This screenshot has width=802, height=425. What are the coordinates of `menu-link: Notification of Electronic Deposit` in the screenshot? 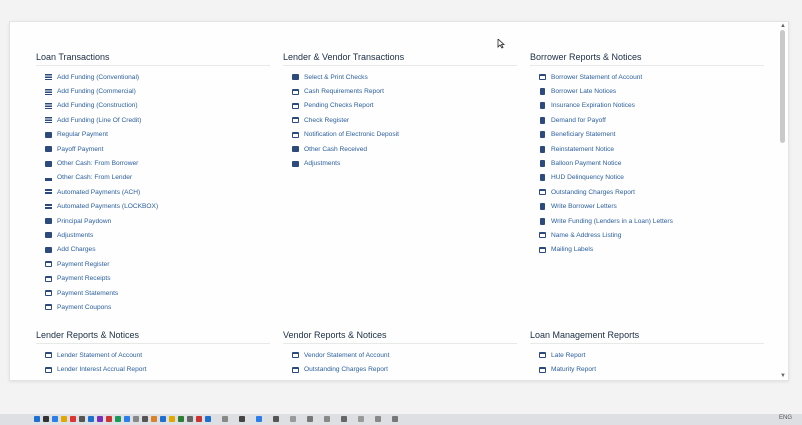 It's located at (400, 135).